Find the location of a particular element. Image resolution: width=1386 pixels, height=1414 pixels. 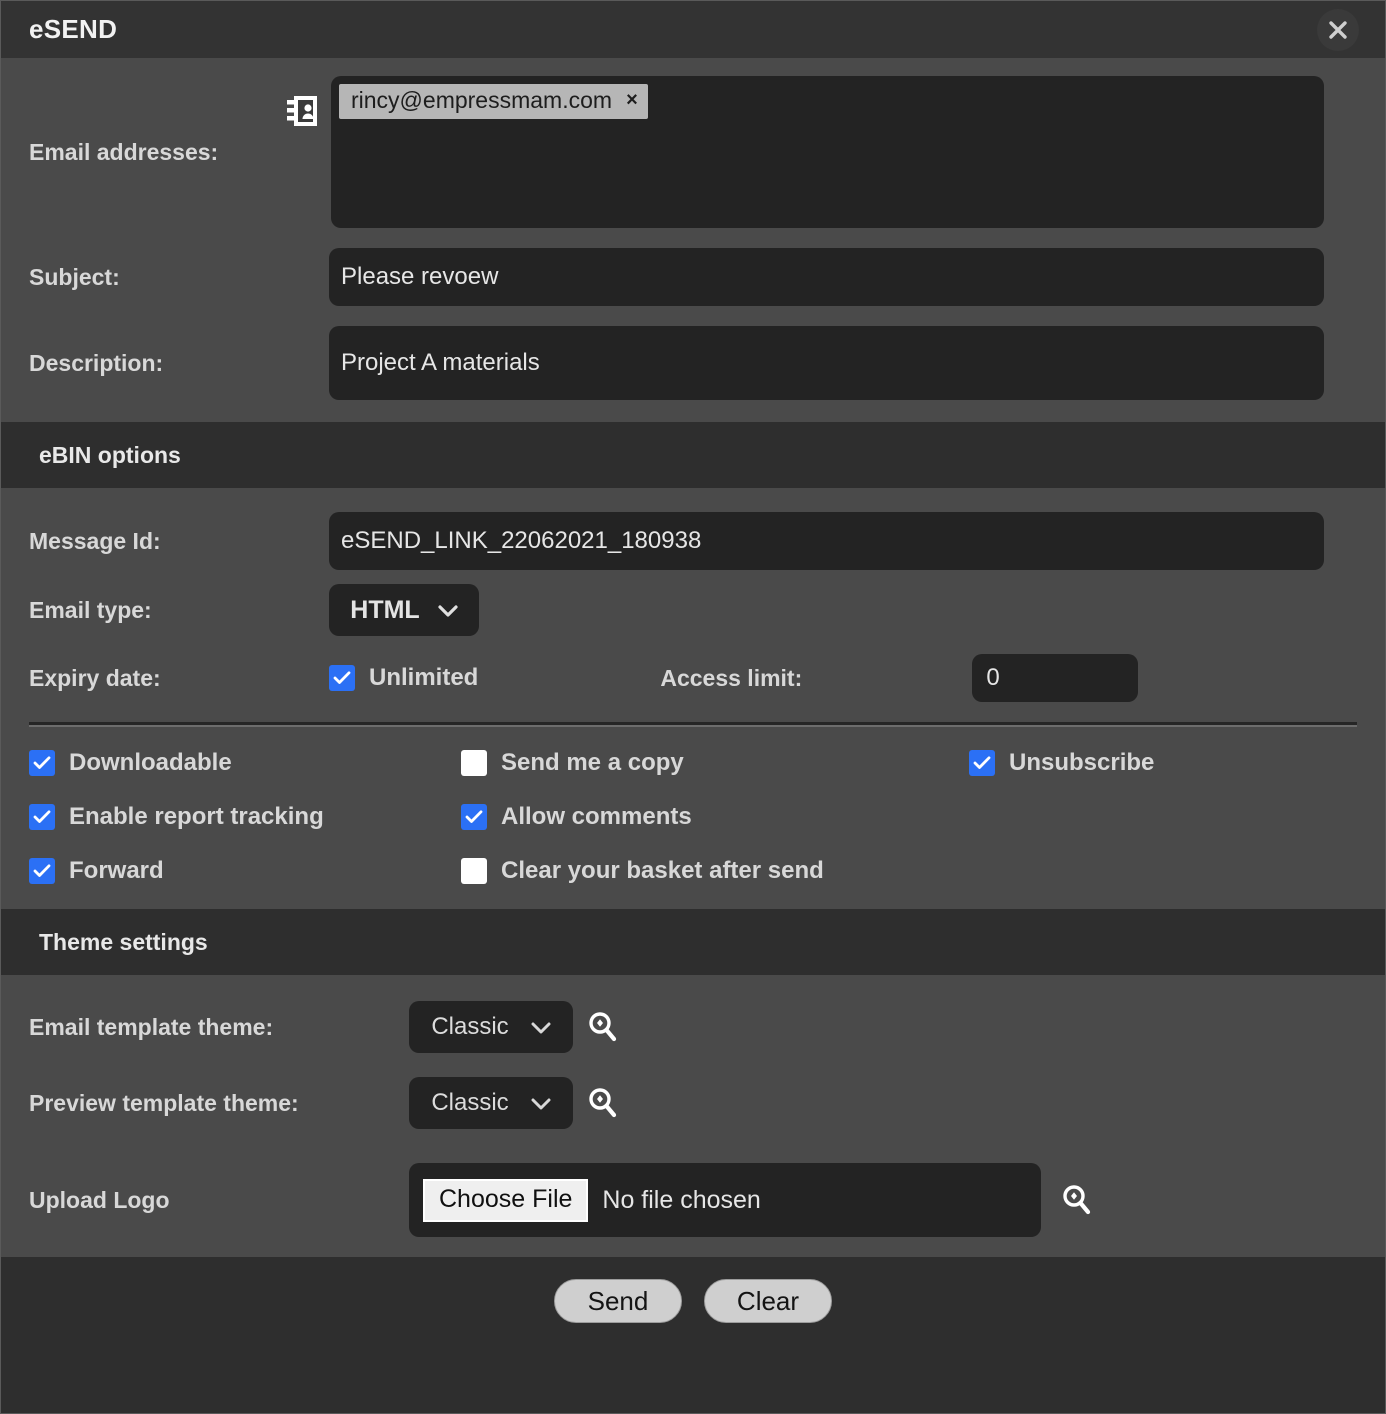

message-id-input: eSEND_LINK_22062021_180938 is located at coordinates (826, 541).